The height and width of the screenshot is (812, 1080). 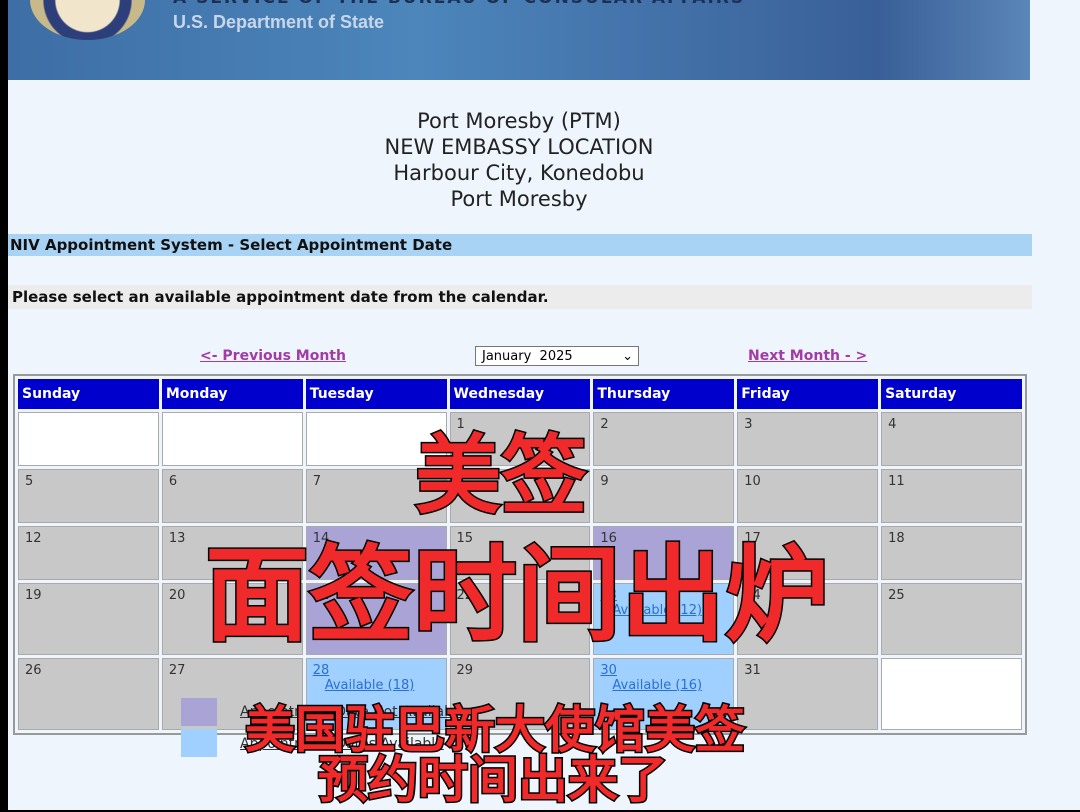 What do you see at coordinates (519, 199) in the screenshot?
I see `post-city: Port Moresby` at bounding box center [519, 199].